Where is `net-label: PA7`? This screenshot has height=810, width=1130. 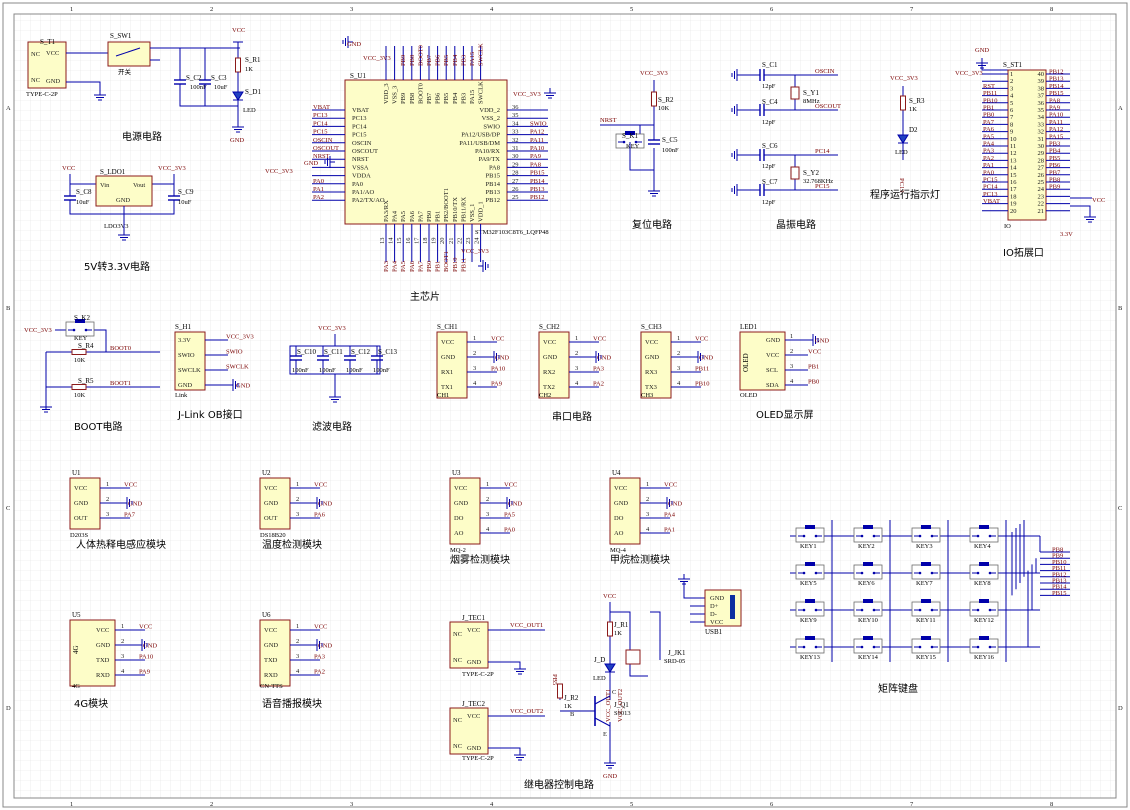
net-label: PA7 is located at coordinates (130, 515).